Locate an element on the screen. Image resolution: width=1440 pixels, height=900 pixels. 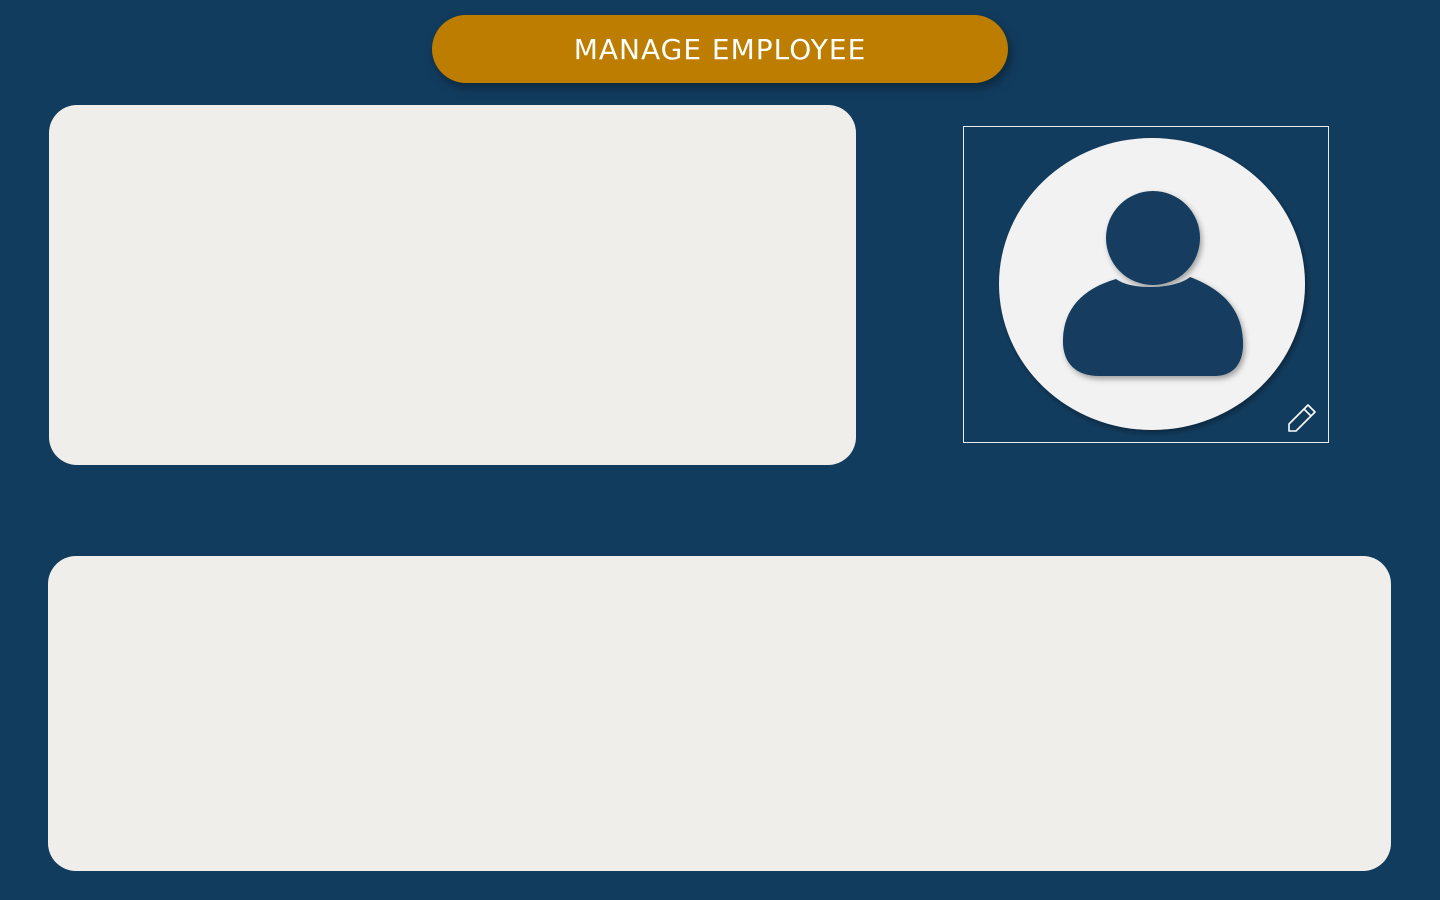
profile-photo-frame is located at coordinates (1146, 284).